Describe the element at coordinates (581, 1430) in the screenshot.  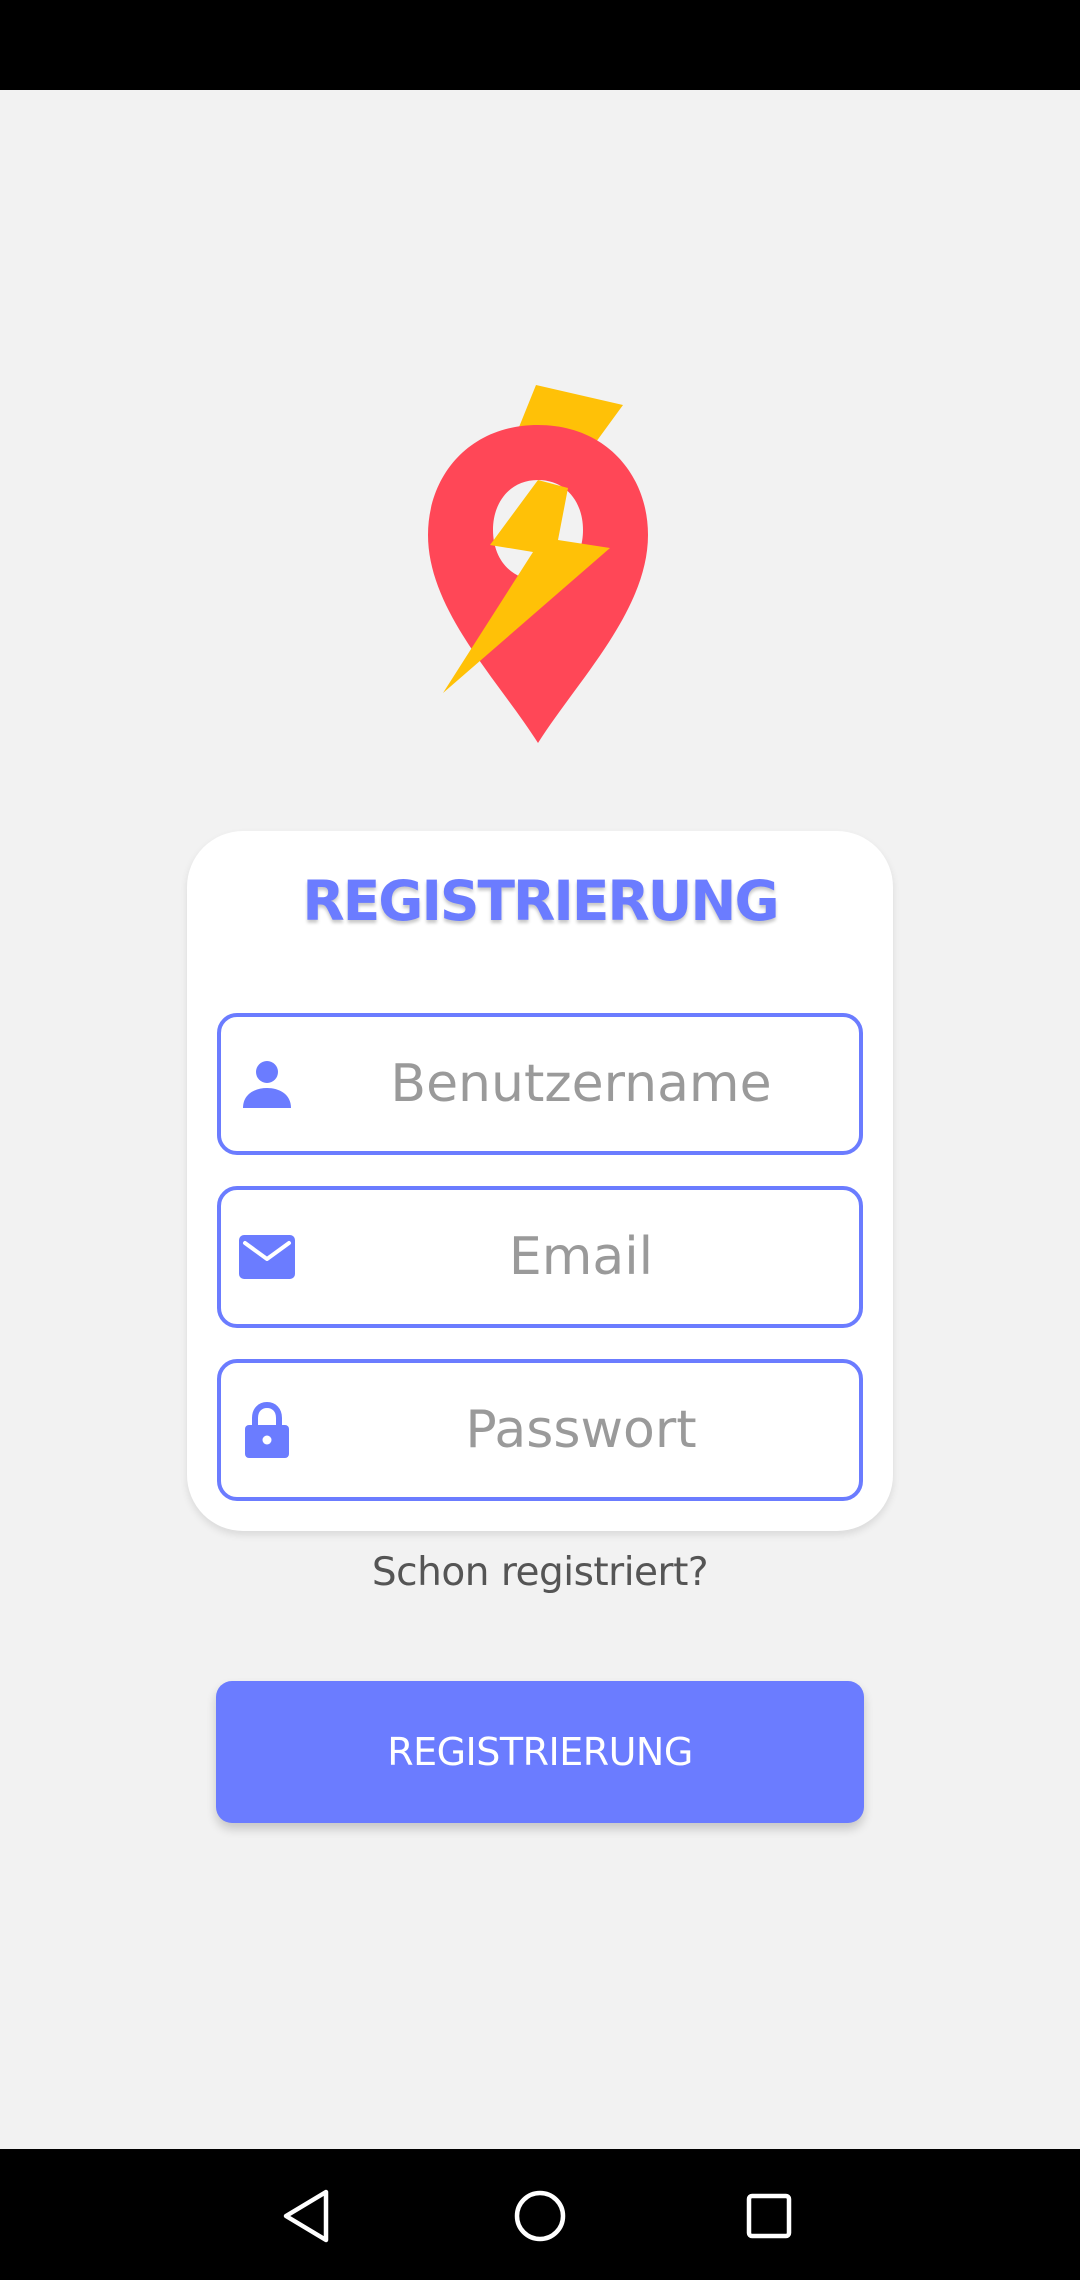
I see `password-input` at that location.